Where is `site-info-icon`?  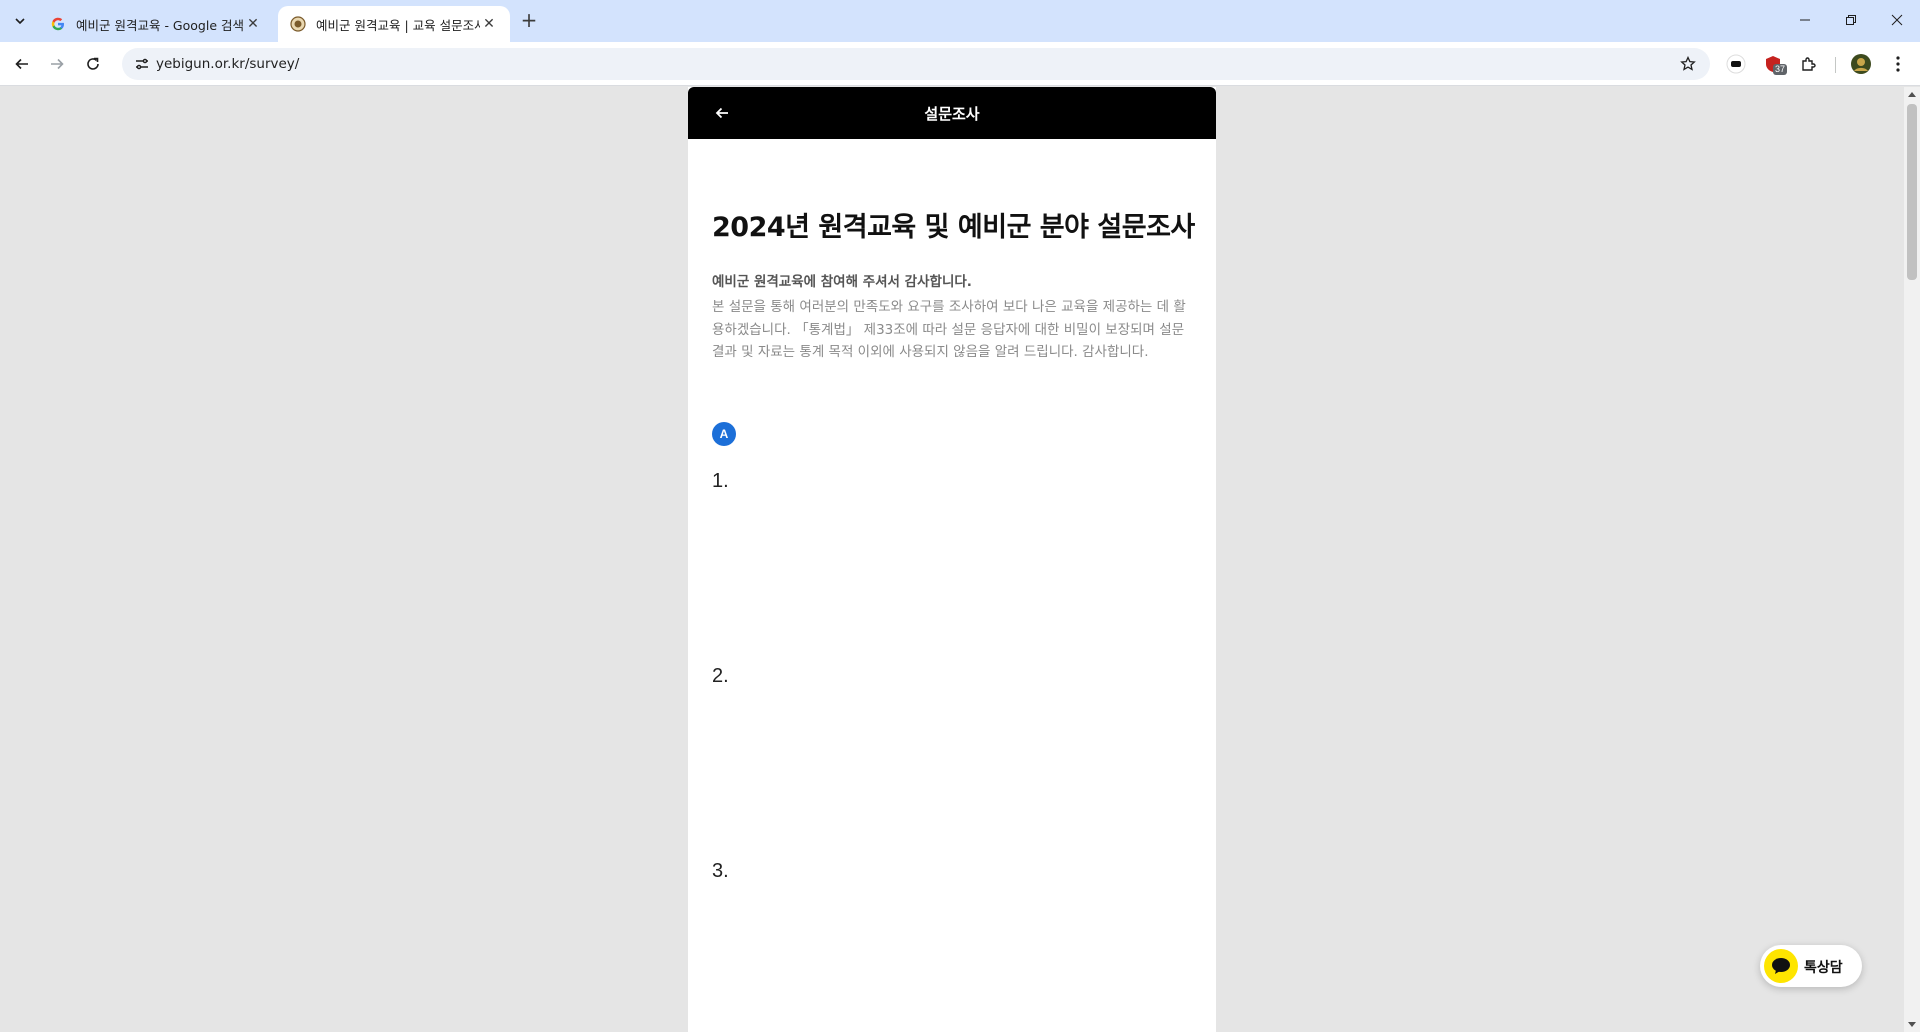
site-info-icon is located at coordinates (142, 64).